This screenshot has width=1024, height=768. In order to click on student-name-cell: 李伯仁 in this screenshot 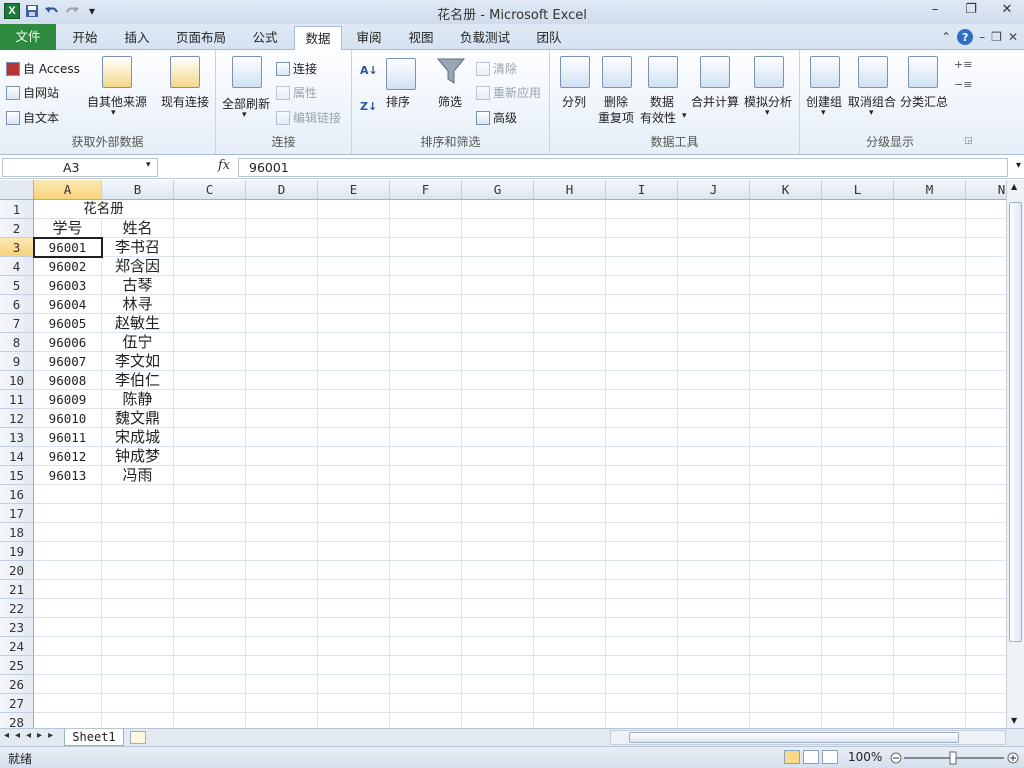, I will do `click(138, 380)`.